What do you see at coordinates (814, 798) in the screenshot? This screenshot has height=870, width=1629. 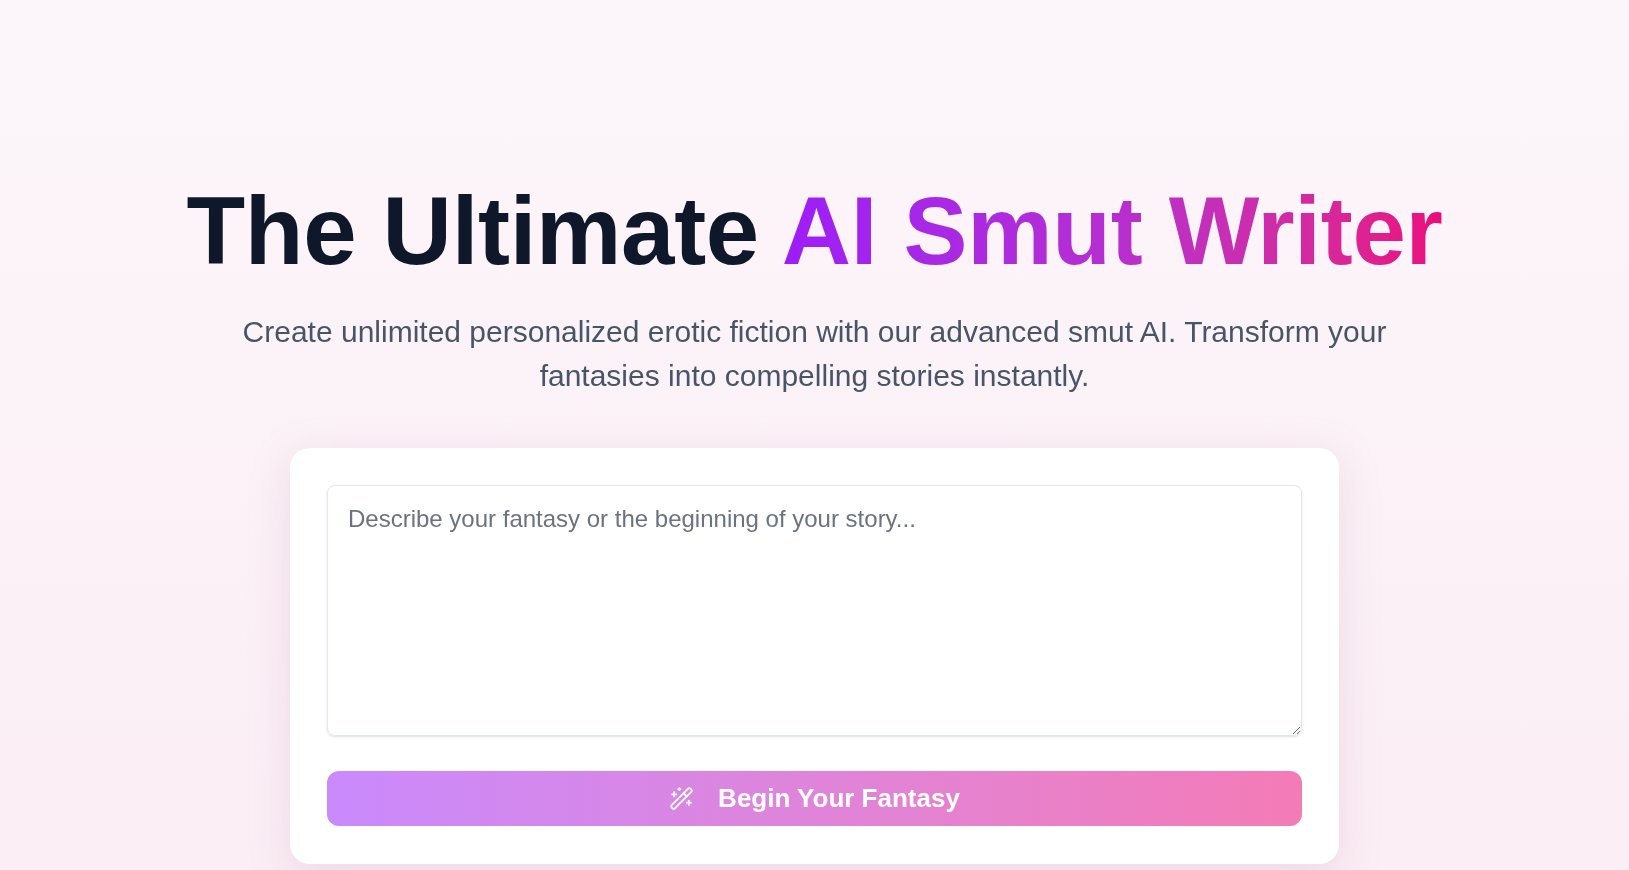 I see `begin-fantasy-button: Begin Your Fantasy` at bounding box center [814, 798].